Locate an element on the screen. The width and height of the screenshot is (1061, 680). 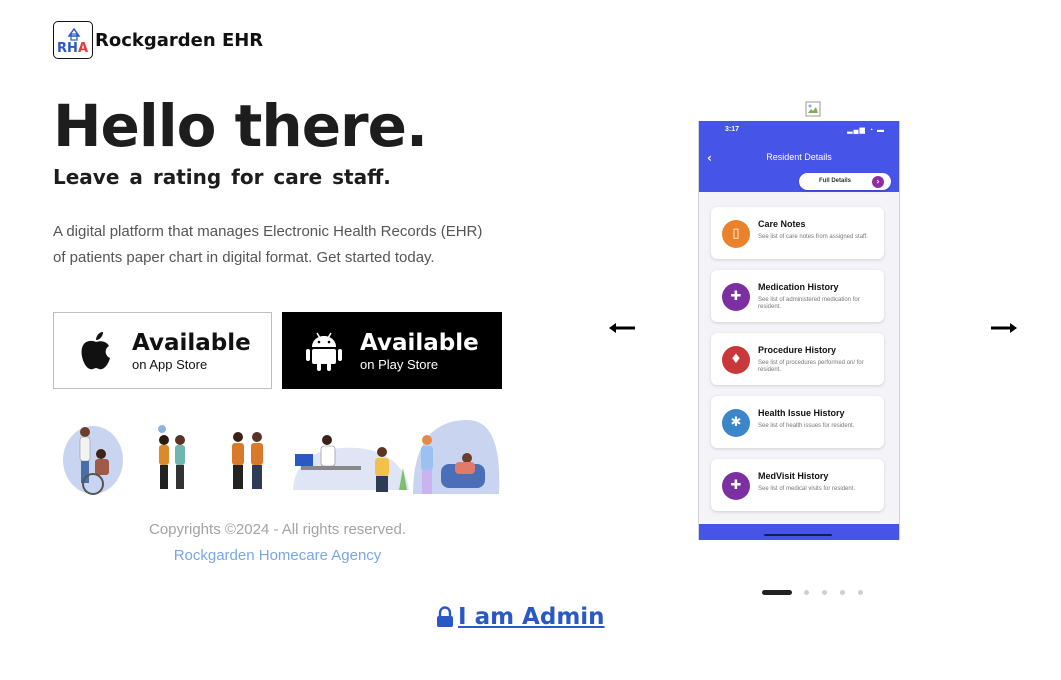
card-description: See list of medical visits for resident. is located at coordinates (807, 489).